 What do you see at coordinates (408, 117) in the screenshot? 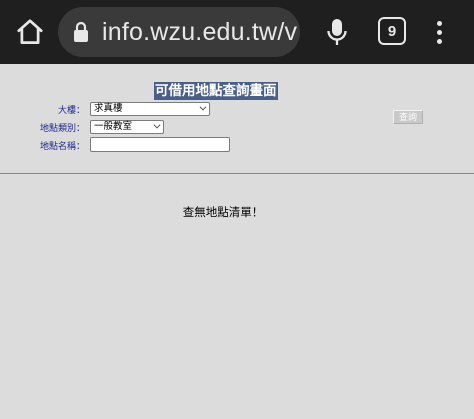
I see `query-button: 查詢` at bounding box center [408, 117].